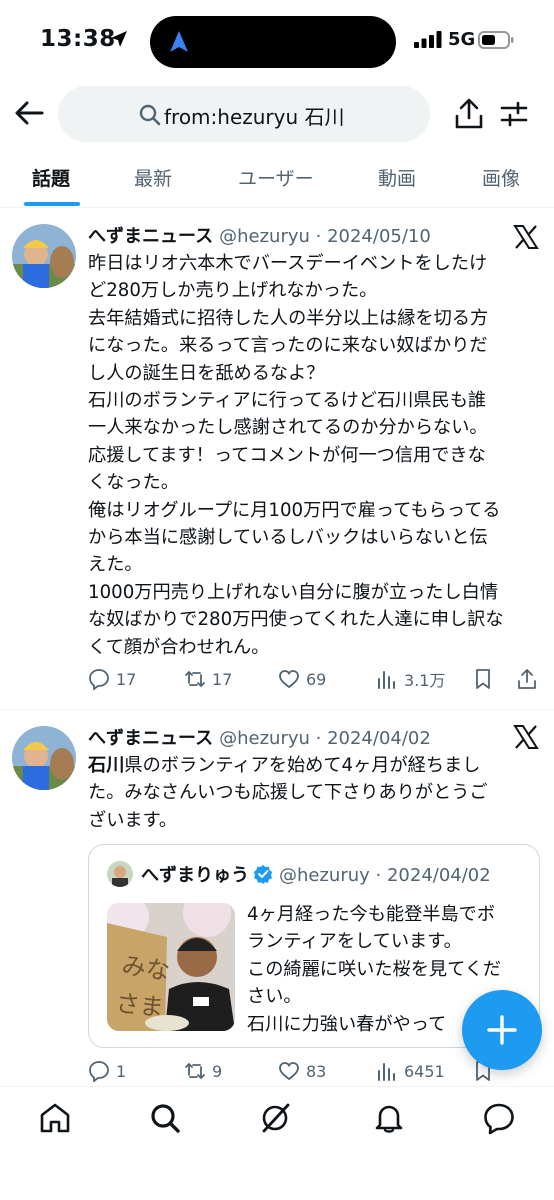 The height and width of the screenshot is (1200, 554). What do you see at coordinates (126, 679) in the screenshot?
I see `reply-count: 17` at bounding box center [126, 679].